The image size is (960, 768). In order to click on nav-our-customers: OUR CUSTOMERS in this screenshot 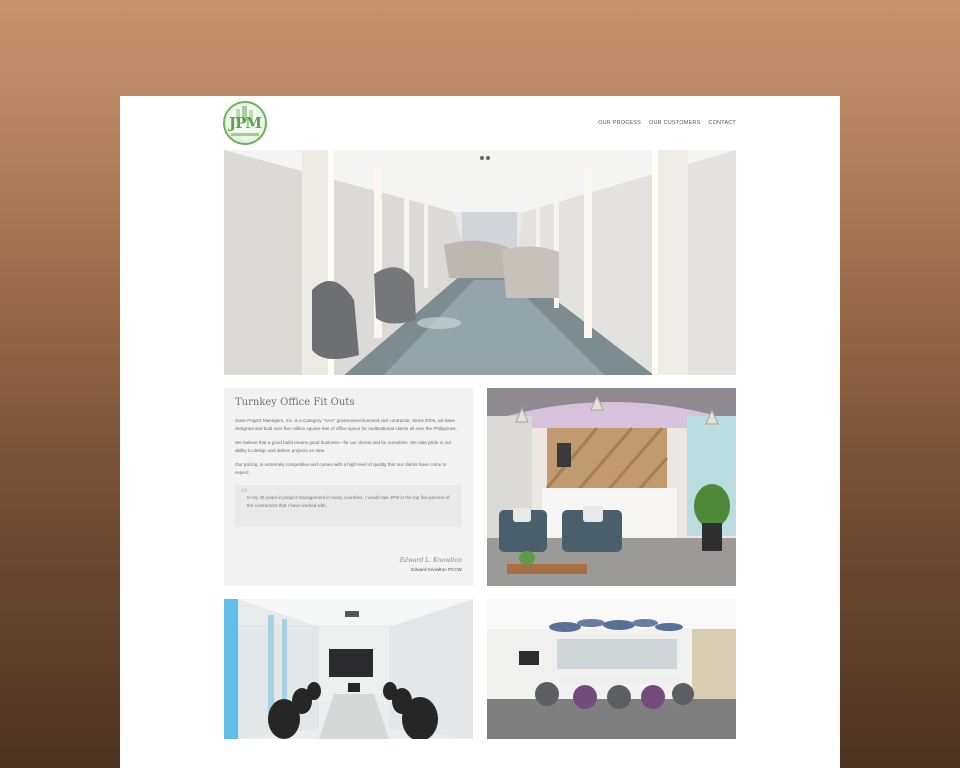, I will do `click(674, 123)`.